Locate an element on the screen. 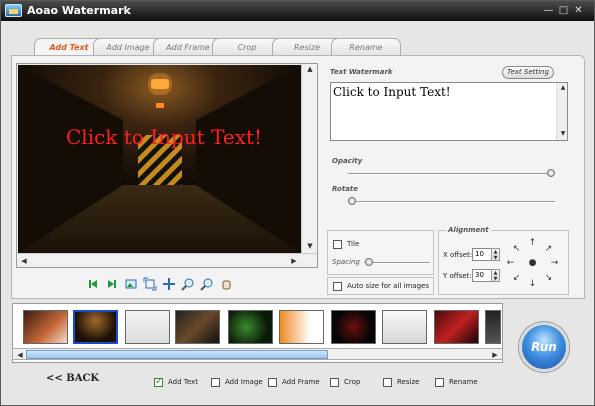  add-text-step-checkbox is located at coordinates (158, 381).